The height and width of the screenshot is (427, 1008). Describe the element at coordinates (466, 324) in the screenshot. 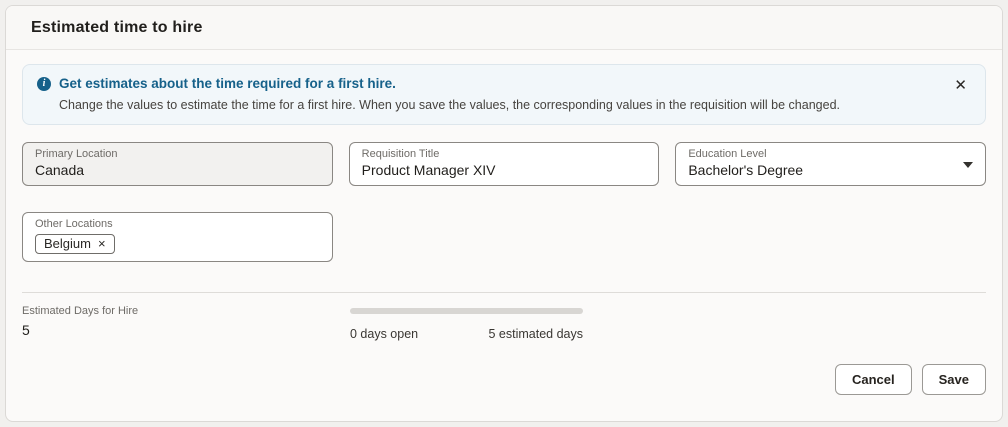

I see `hire-progress: 0 days open 5 estimated days` at that location.